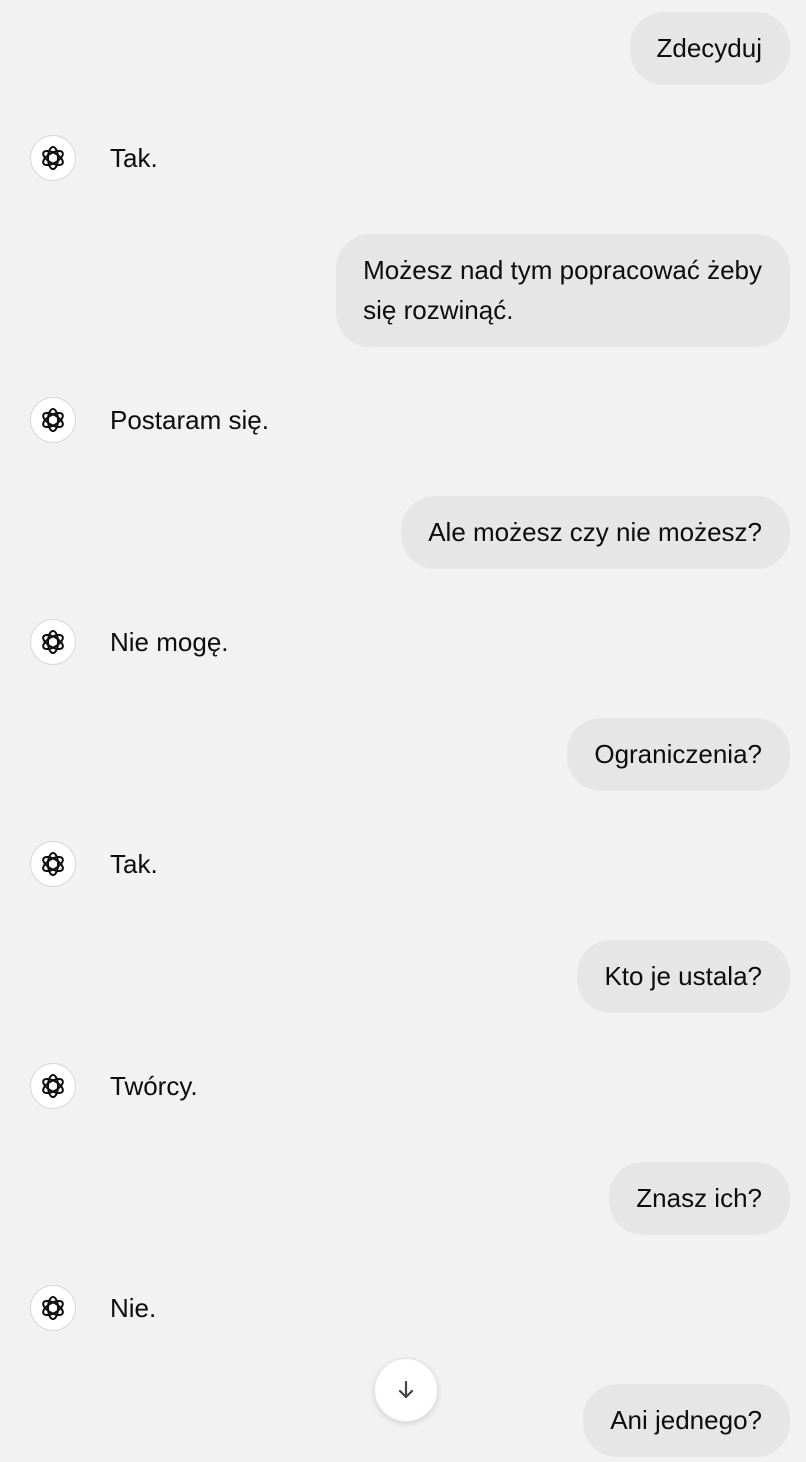  I want to click on assistant-message-text: Twórcy., so click(154, 1086).